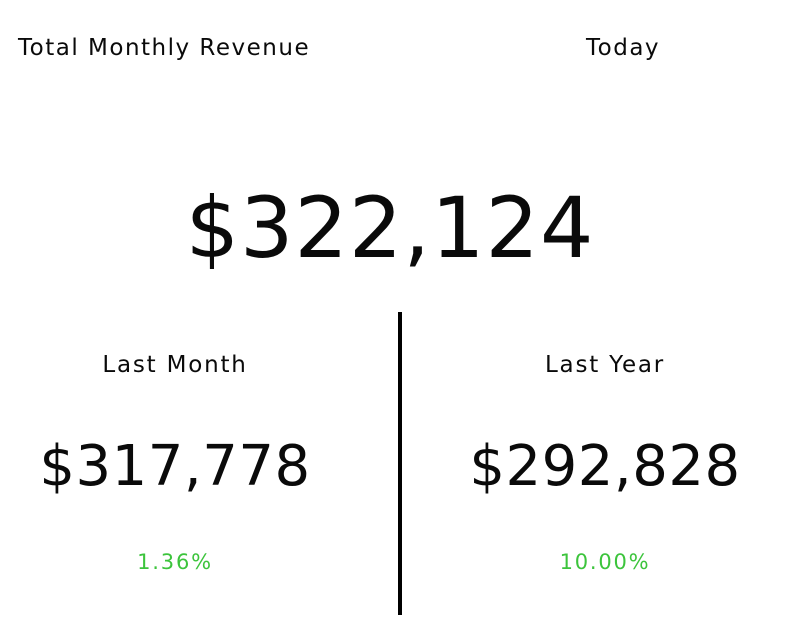 This screenshot has width=800, height=618. What do you see at coordinates (175, 466) in the screenshot?
I see `comparison-value: $317,778` at bounding box center [175, 466].